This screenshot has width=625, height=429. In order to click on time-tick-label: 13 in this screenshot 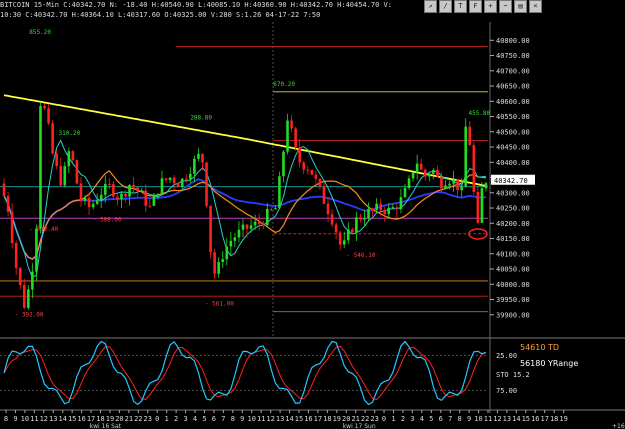, I will do `click(53, 419)`.